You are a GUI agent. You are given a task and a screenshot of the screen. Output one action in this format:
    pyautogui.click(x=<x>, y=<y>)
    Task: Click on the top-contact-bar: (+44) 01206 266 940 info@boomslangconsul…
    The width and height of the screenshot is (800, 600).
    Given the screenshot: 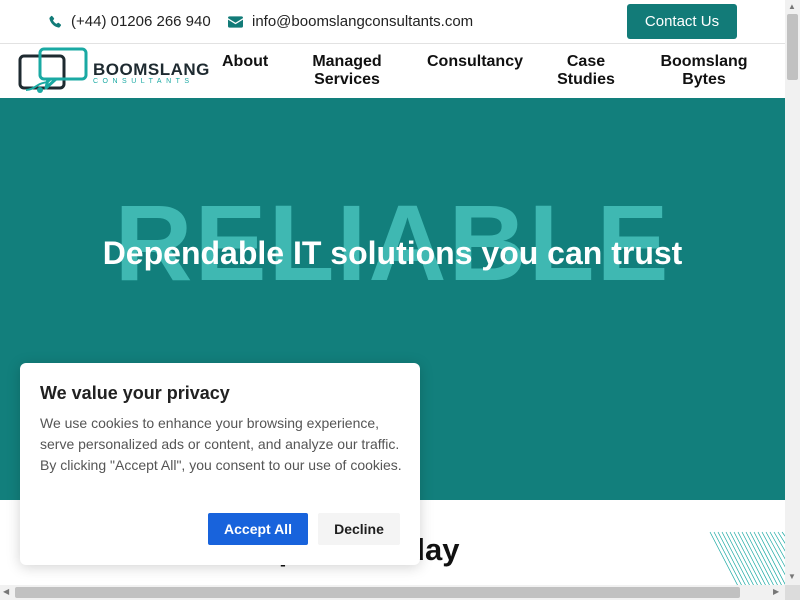 What is the action you would take?
    pyautogui.click(x=392, y=22)
    